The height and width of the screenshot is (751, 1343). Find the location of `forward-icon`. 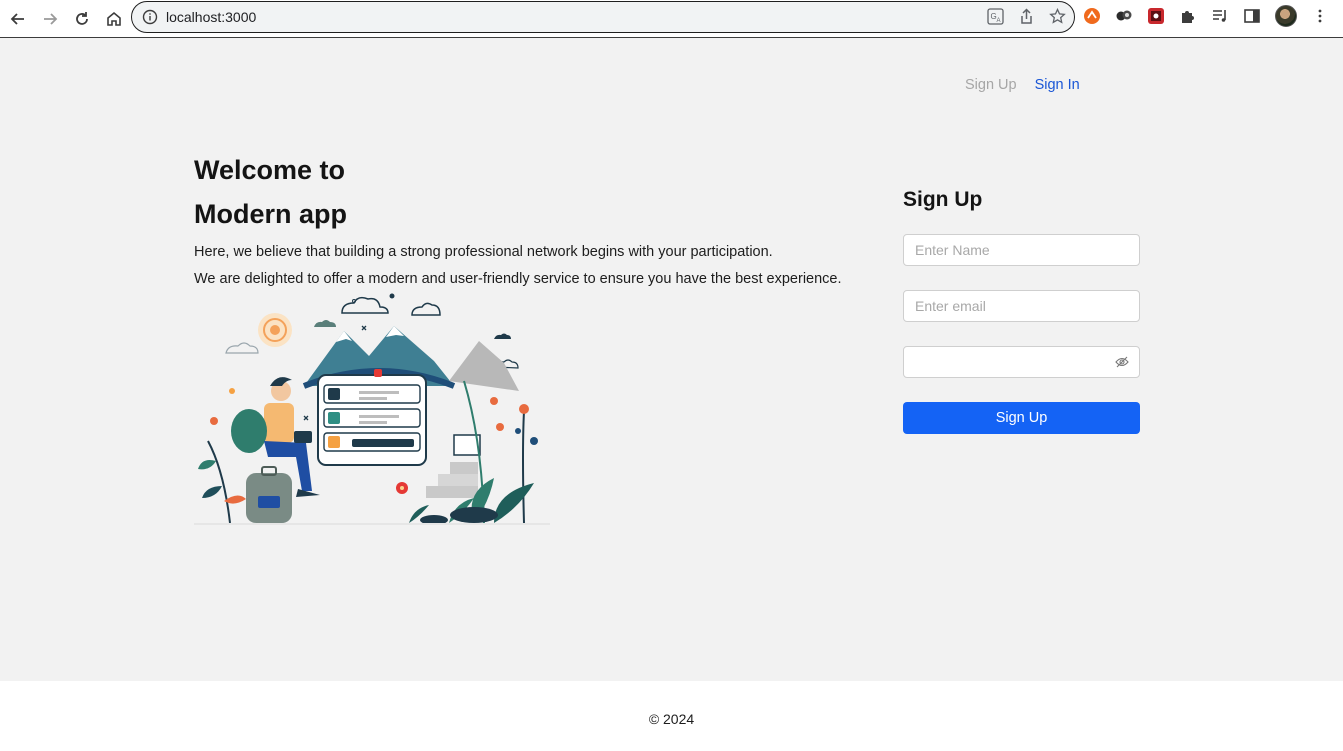

forward-icon is located at coordinates (51, 18).